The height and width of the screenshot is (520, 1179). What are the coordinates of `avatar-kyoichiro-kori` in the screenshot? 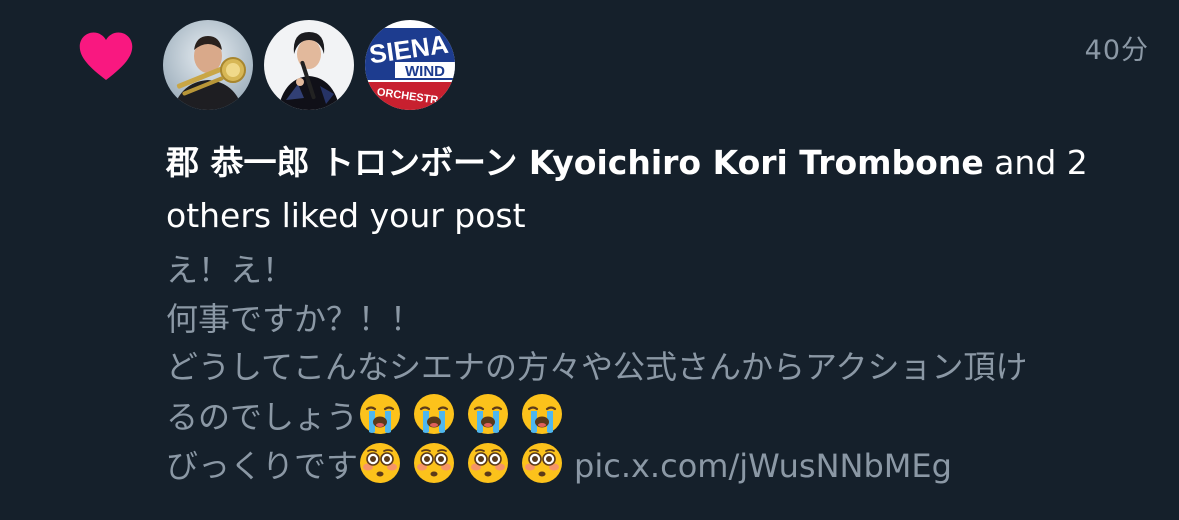 It's located at (208, 65).